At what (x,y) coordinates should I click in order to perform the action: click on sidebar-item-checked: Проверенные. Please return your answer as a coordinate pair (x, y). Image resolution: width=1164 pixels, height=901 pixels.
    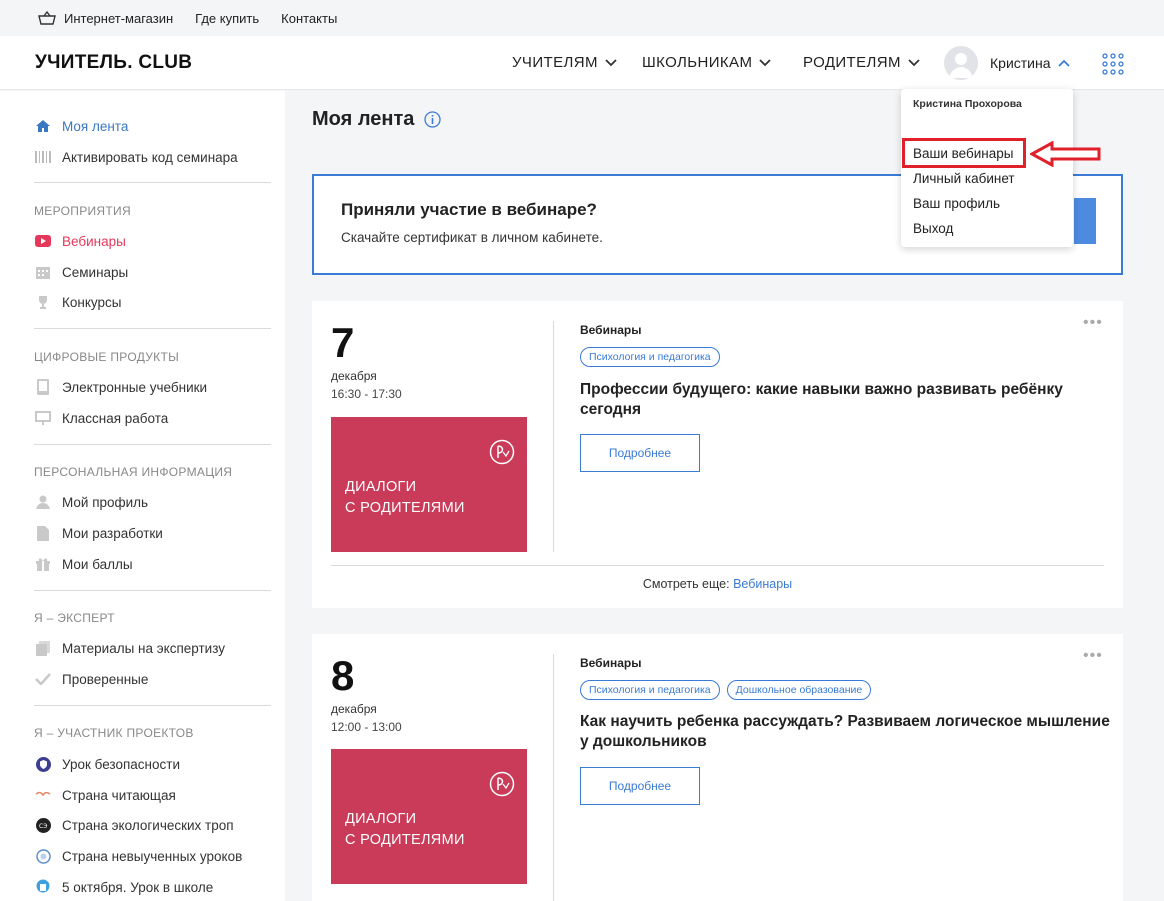
    Looking at the image, I should click on (91, 679).